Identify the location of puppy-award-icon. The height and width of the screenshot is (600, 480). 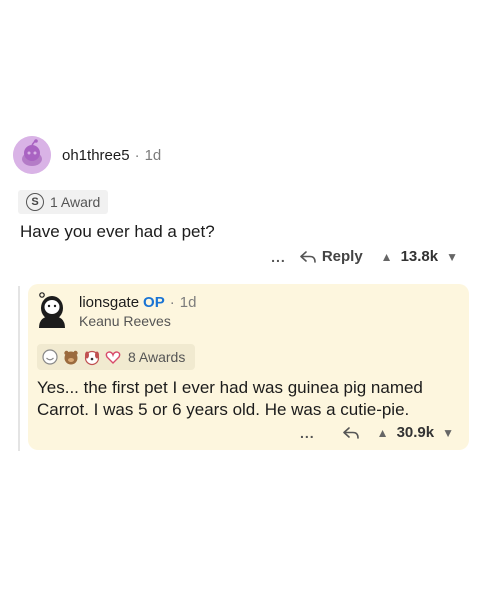
(92, 358).